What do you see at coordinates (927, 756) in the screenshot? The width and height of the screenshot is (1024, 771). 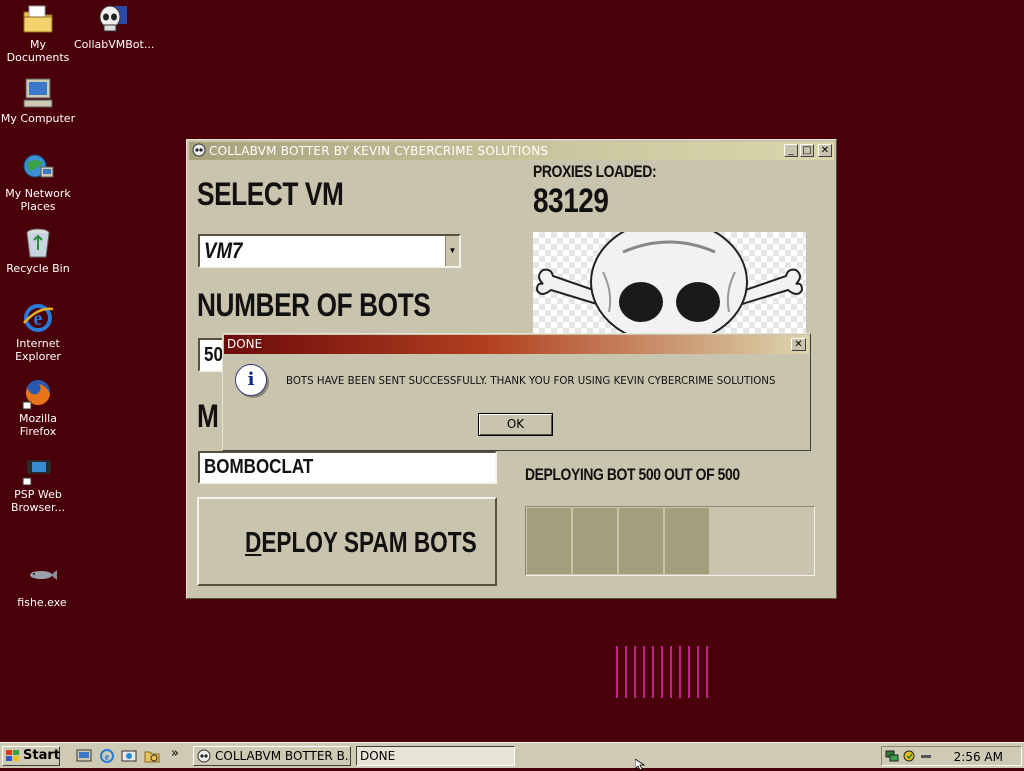 I see `volume-tray-icon` at bounding box center [927, 756].